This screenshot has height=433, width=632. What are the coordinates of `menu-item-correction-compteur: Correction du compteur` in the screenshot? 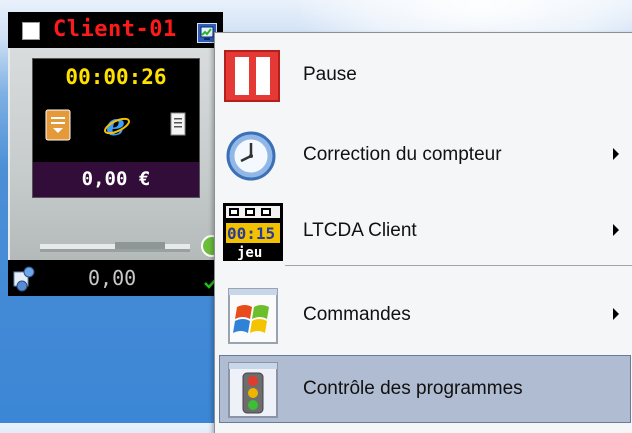 It's located at (423, 155).